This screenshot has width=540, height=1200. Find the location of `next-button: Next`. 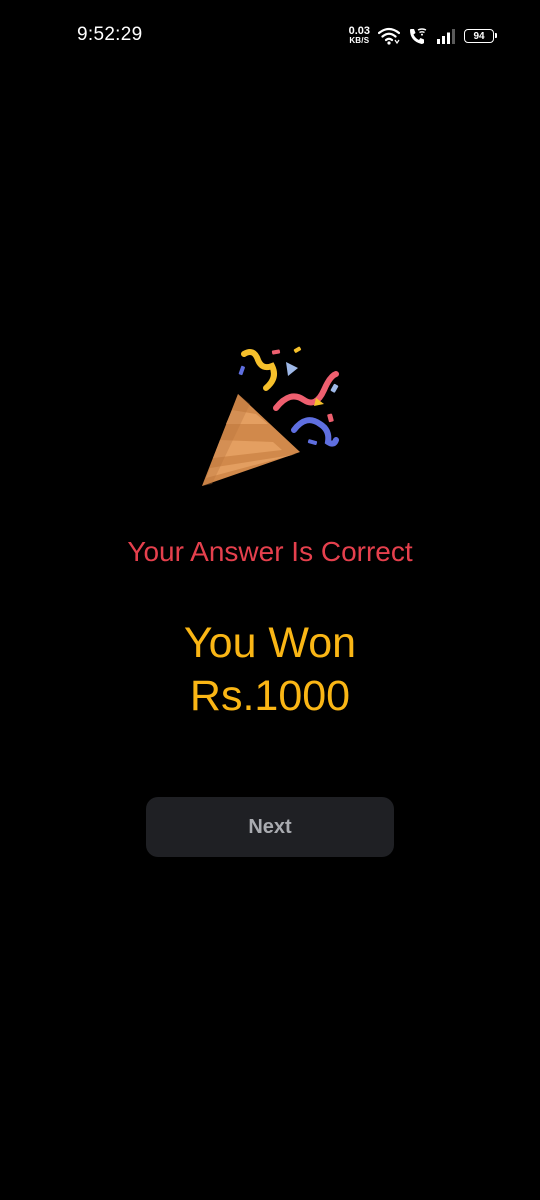

next-button: Next is located at coordinates (270, 827).